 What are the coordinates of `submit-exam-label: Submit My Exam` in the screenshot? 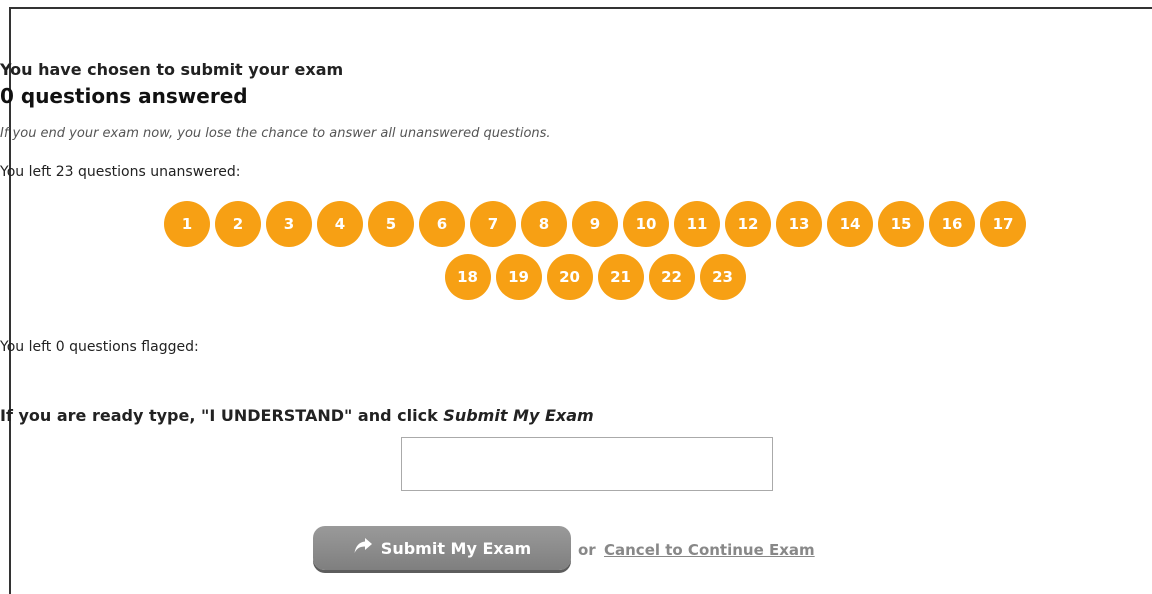 It's located at (456, 548).